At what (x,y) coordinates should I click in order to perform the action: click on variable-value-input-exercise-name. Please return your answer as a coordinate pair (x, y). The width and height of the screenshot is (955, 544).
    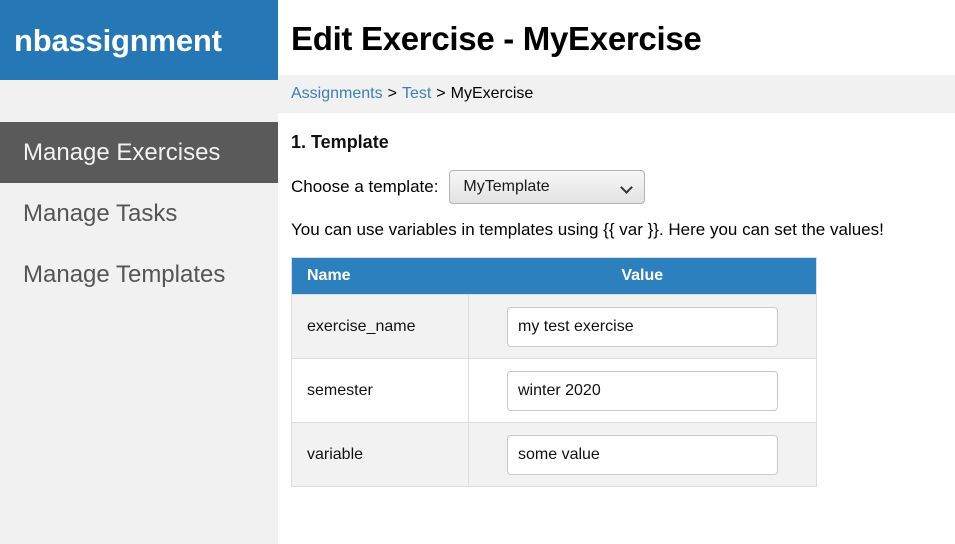
    Looking at the image, I should click on (642, 326).